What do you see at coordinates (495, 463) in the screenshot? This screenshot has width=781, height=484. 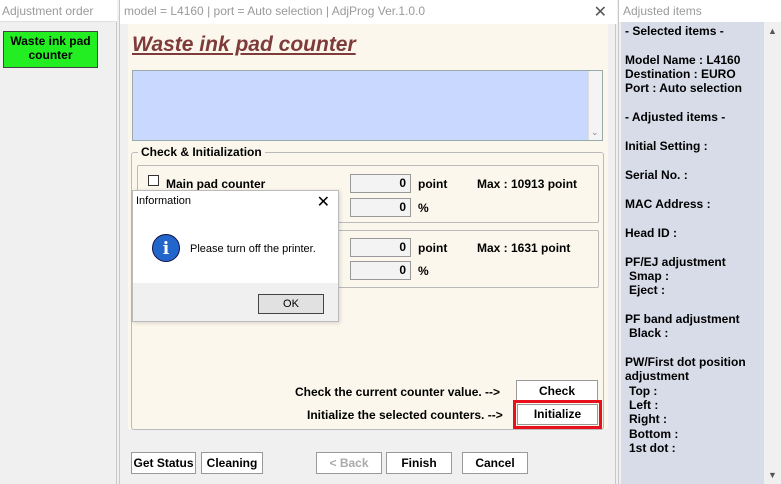 I see `cancel-button: Cancel` at bounding box center [495, 463].